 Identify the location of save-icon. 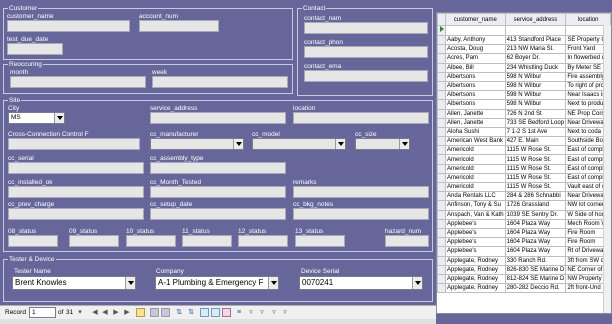
(154, 312).